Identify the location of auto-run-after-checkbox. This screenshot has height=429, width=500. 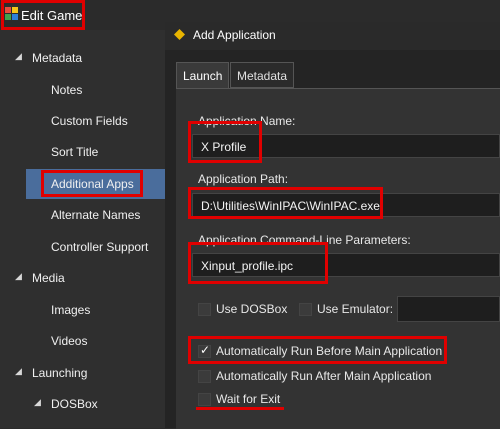
(204, 376).